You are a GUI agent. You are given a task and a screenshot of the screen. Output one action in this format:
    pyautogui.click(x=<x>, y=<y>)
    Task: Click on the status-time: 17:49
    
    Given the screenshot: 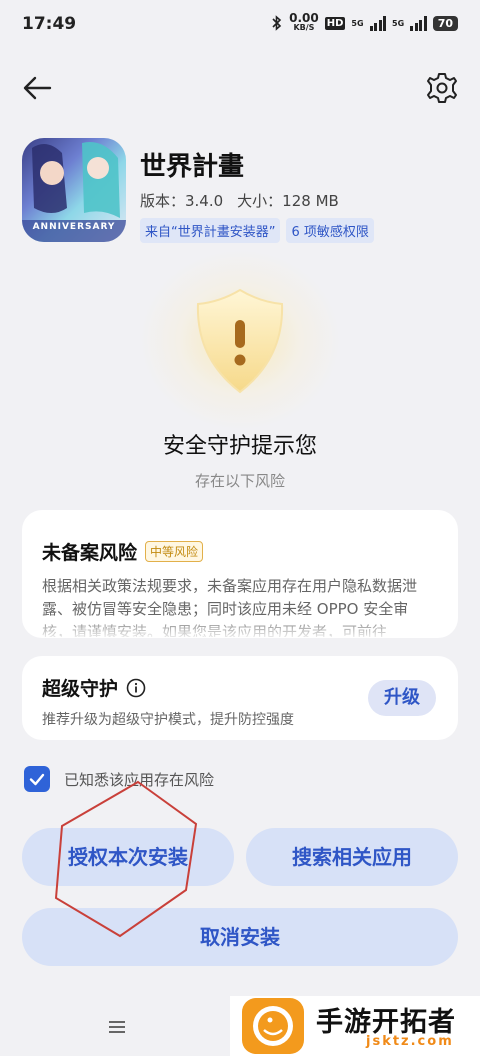 What is the action you would take?
    pyautogui.click(x=49, y=24)
    